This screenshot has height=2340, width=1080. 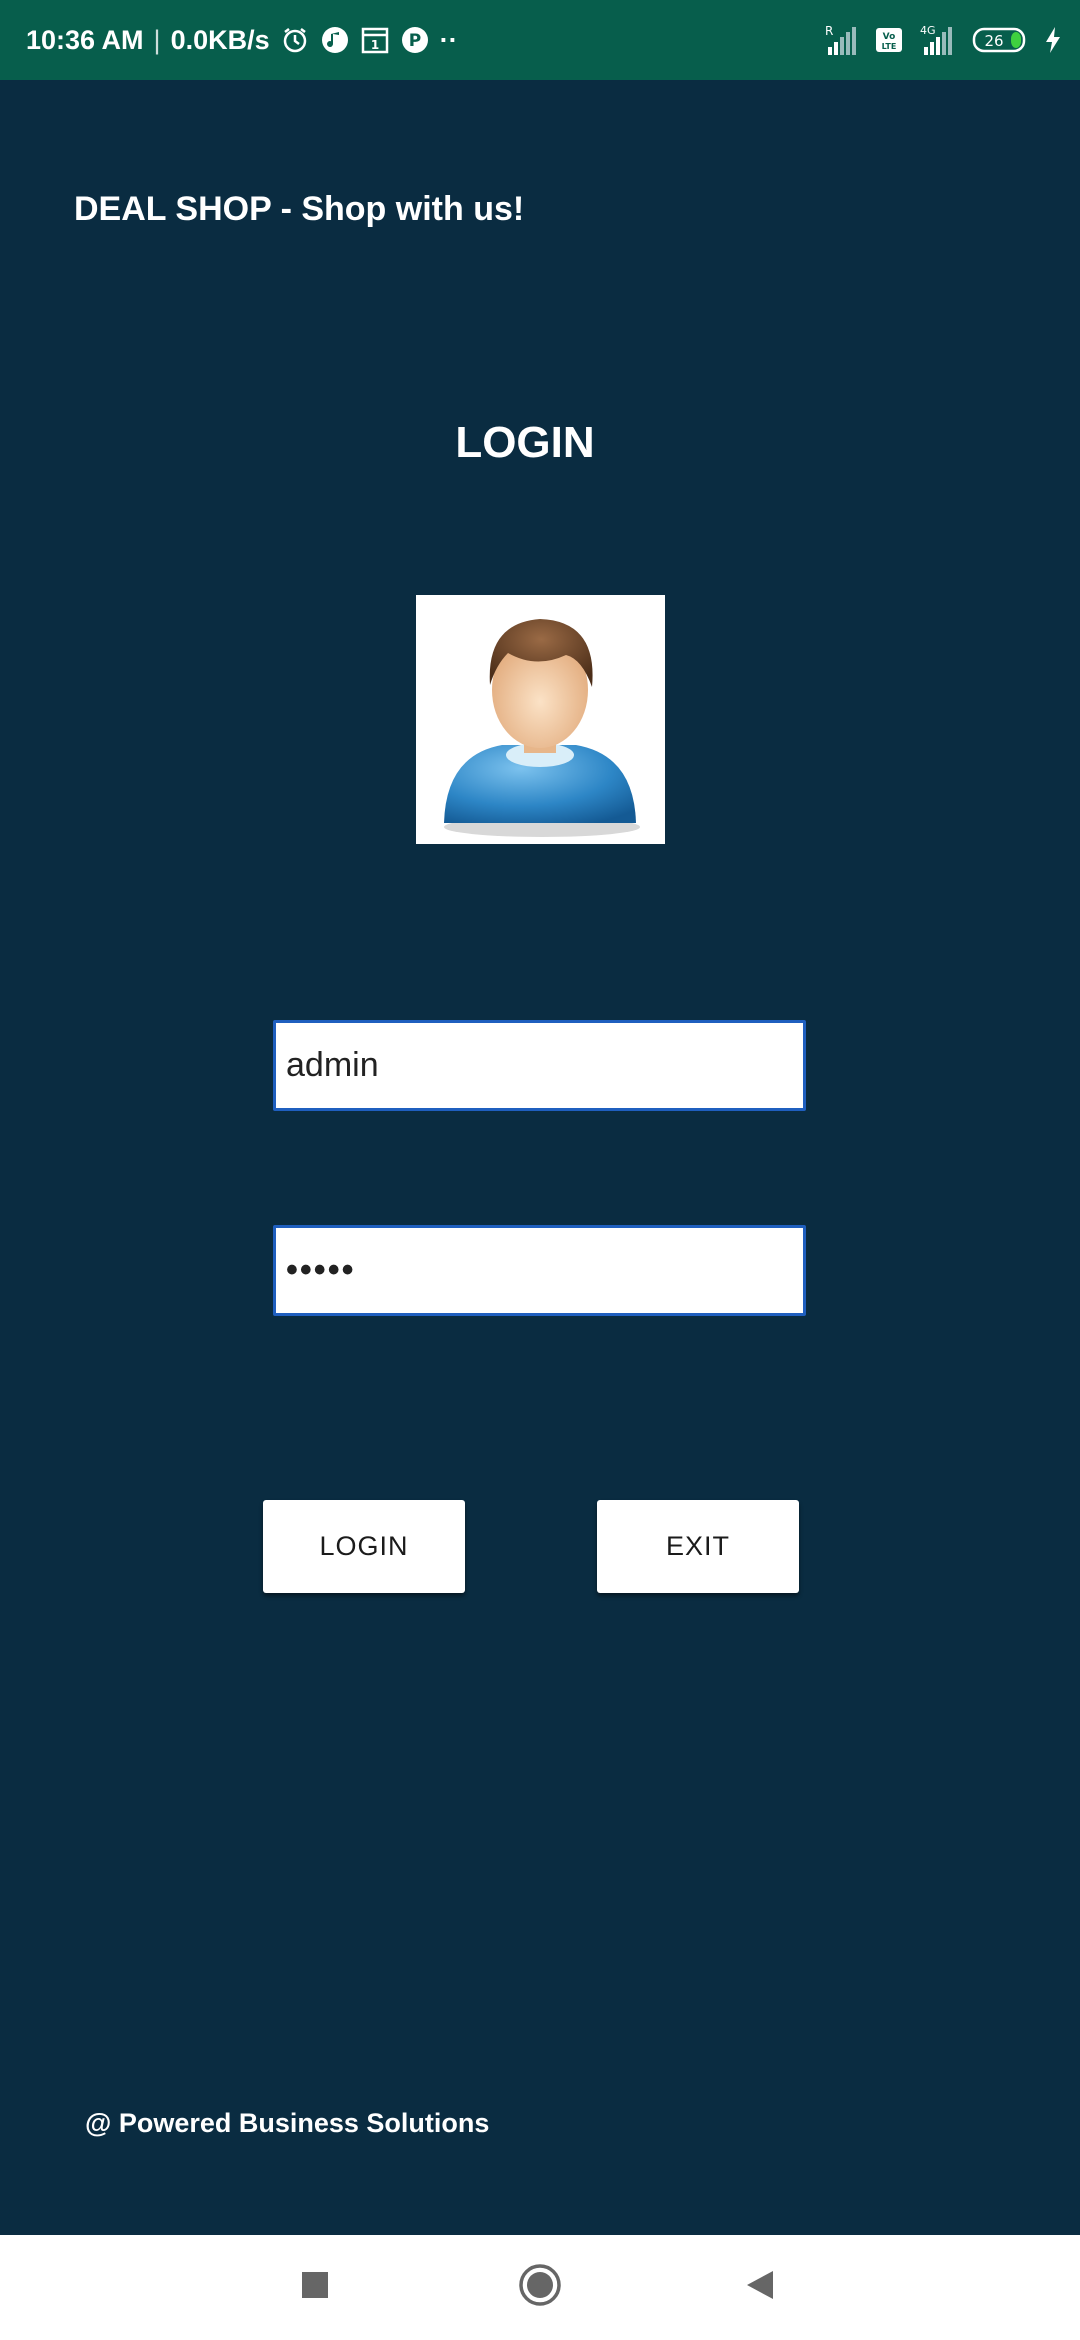 I want to click on navigation-bar, so click(x=540, y=2287).